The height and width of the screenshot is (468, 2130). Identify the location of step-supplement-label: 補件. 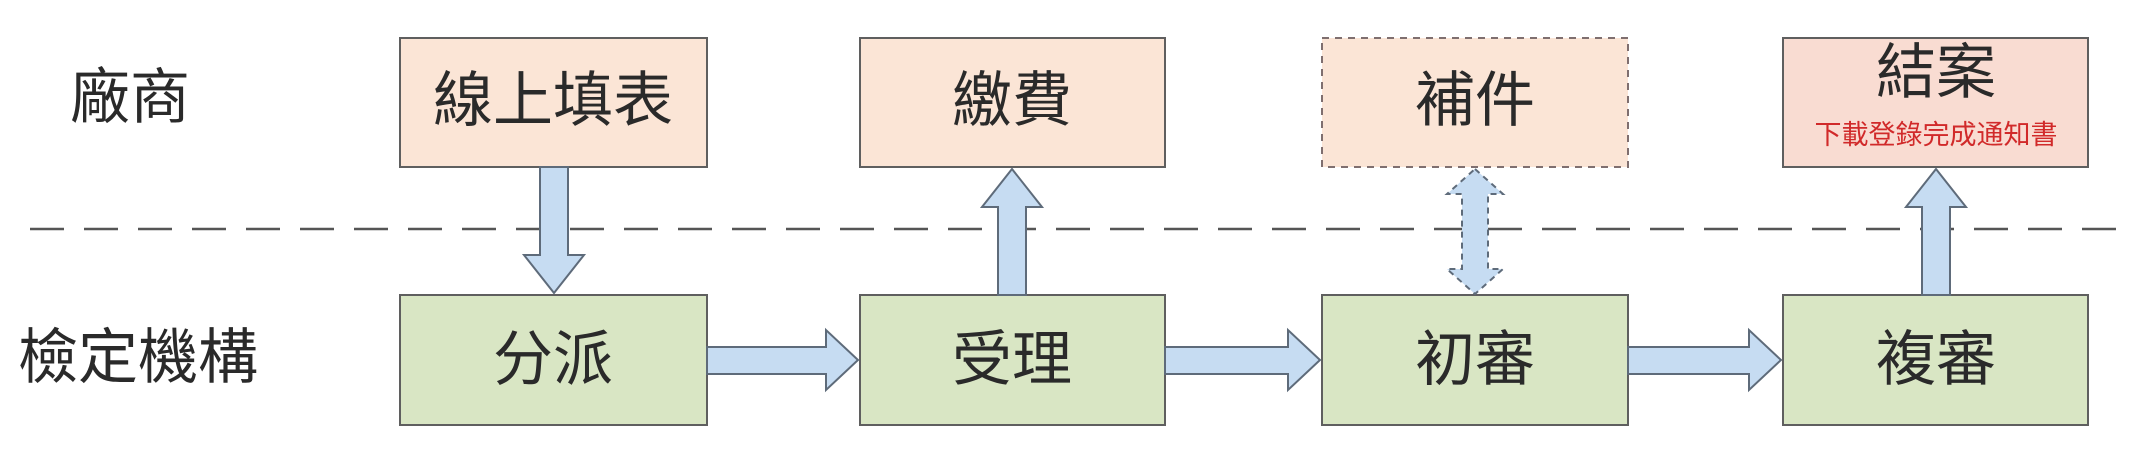
(1475, 101).